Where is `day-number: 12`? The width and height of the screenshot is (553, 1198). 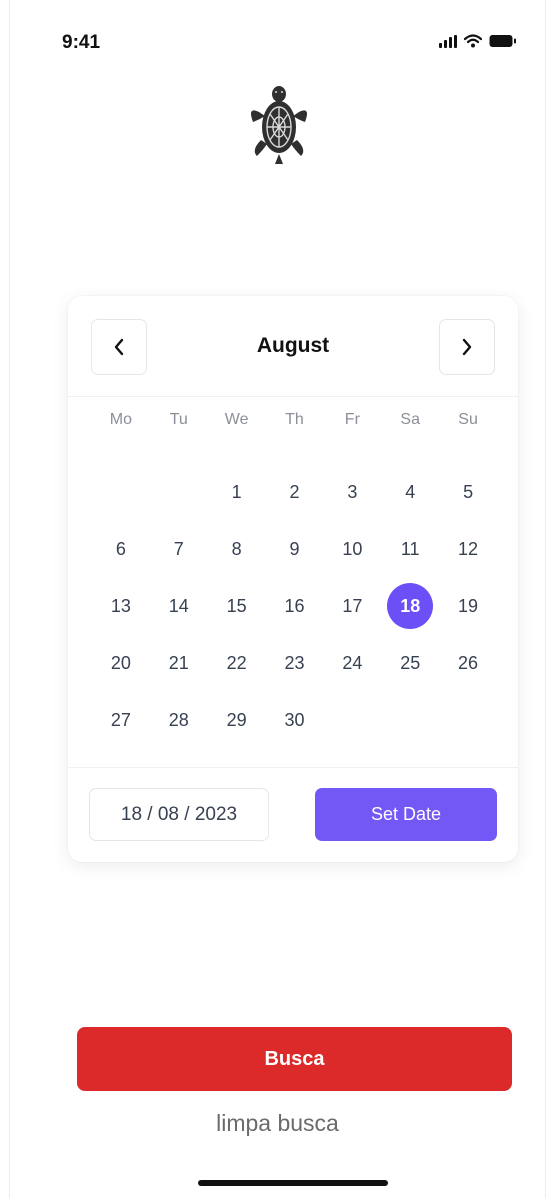 day-number: 12 is located at coordinates (468, 548).